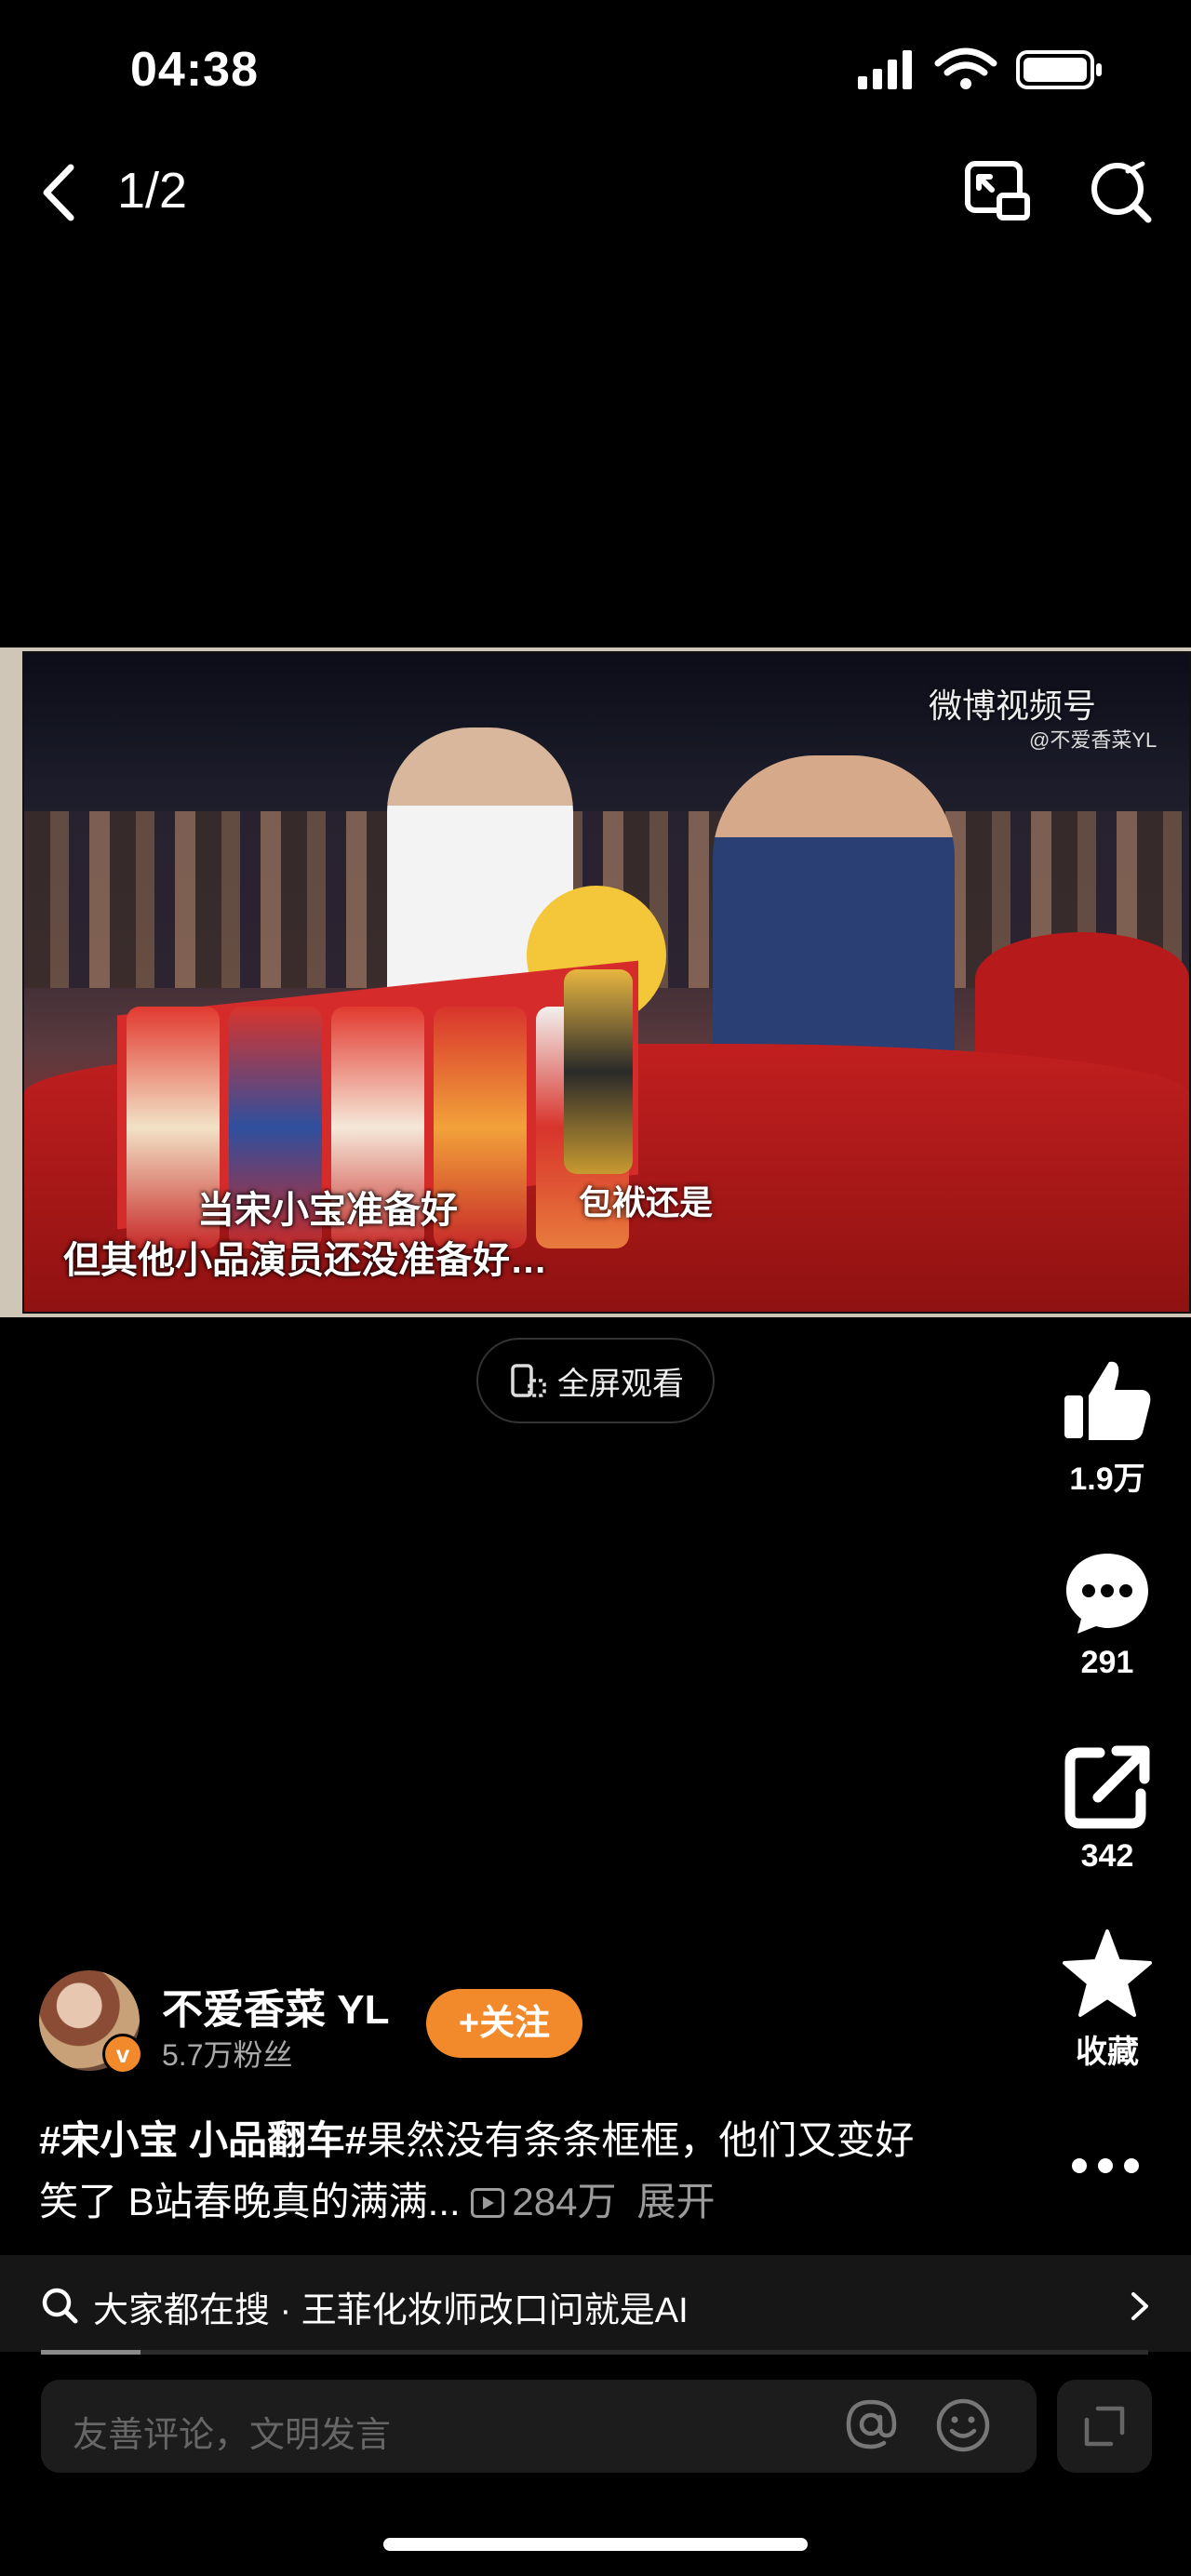 The height and width of the screenshot is (2576, 1191). What do you see at coordinates (620, 1384) in the screenshot?
I see `fullscreen-label: 全屏观看` at bounding box center [620, 1384].